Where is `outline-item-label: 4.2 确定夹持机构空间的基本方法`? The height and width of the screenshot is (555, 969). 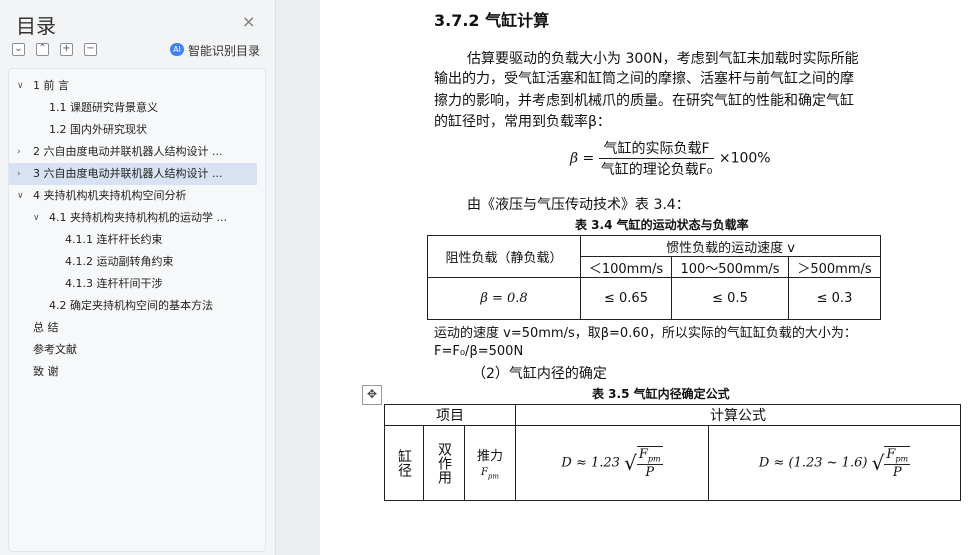 outline-item-label: 4.2 确定夹持机构空间的基本方法 is located at coordinates (131, 305).